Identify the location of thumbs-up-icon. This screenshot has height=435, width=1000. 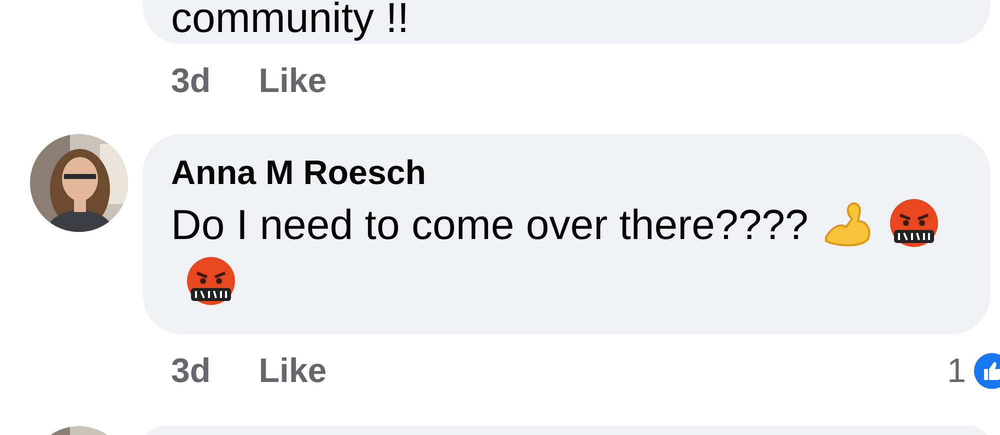
(987, 371).